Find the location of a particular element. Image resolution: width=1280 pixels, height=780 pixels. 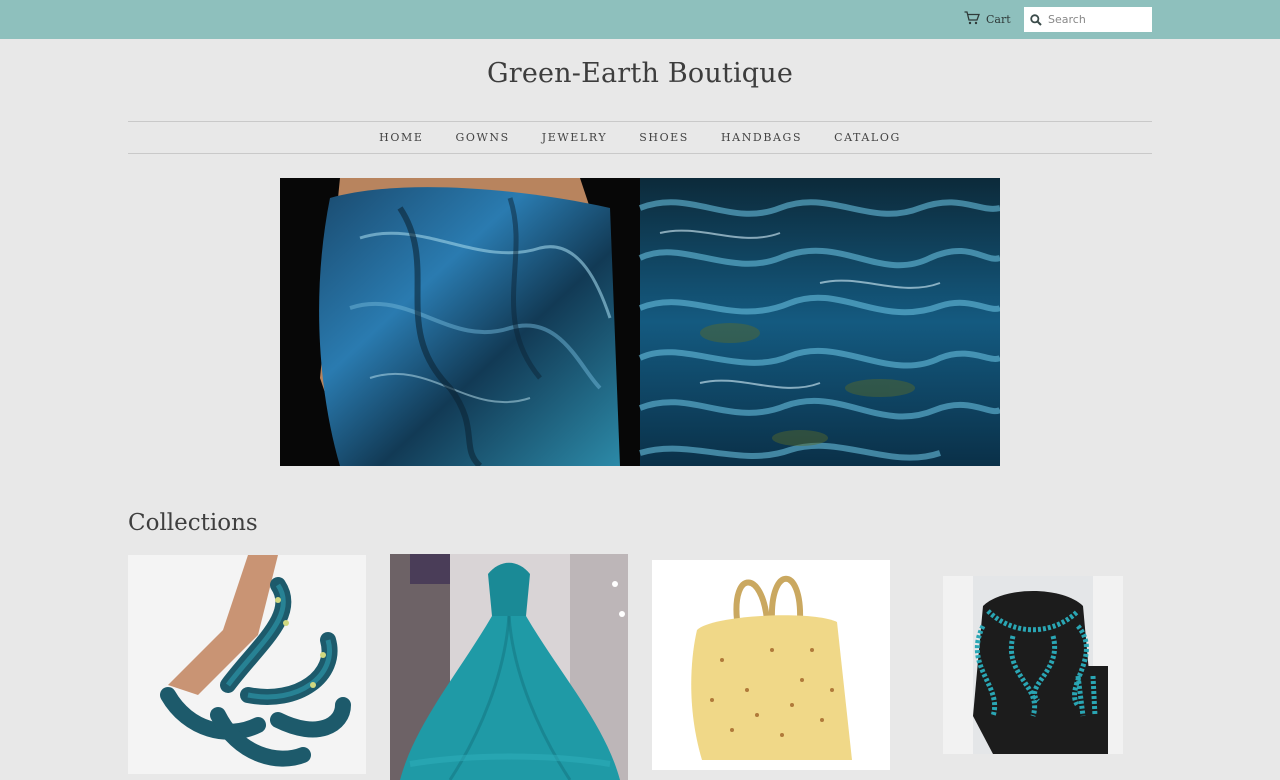

collection-jewelry-tile is located at coordinates (1033, 665).